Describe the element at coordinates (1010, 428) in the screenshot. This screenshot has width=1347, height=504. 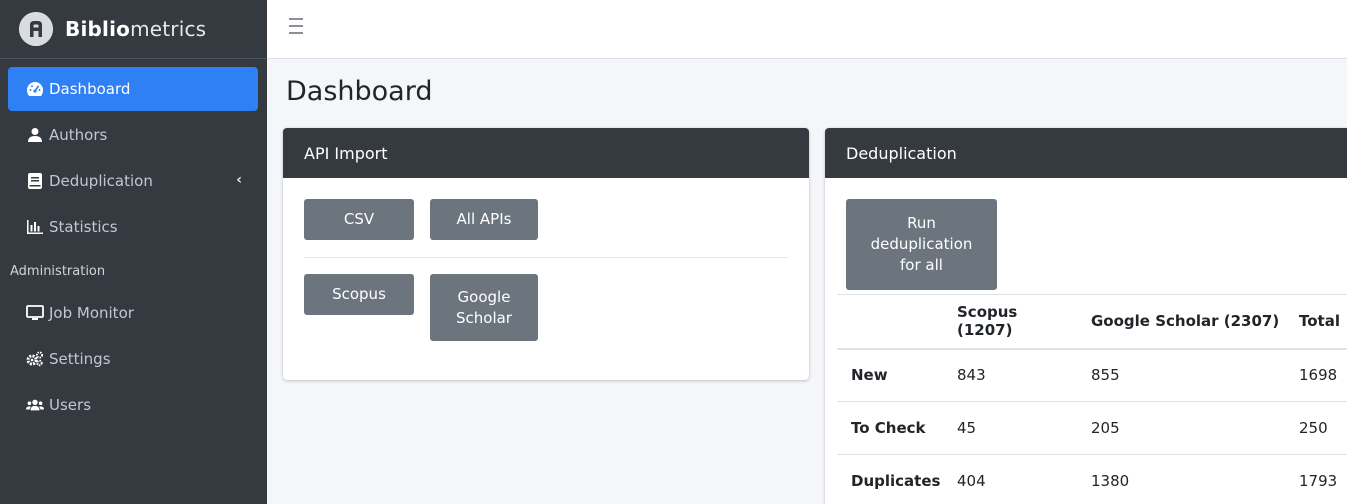
I see `cell-scopus: 45` at that location.